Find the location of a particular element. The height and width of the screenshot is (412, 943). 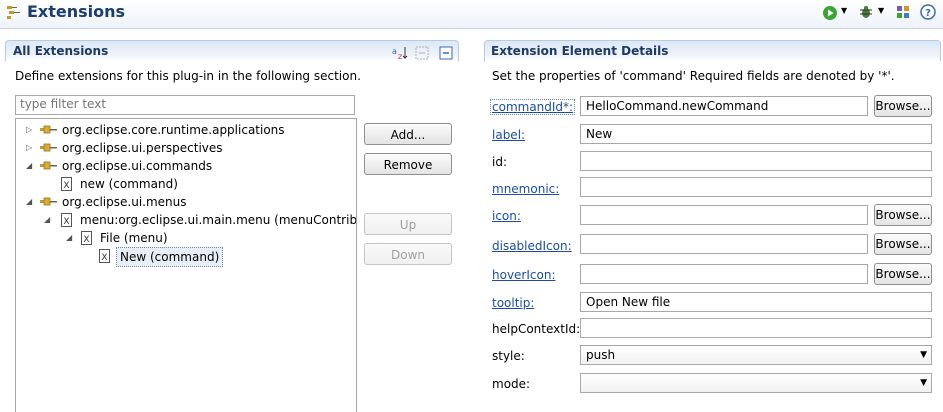

label-link: label: is located at coordinates (508, 135).